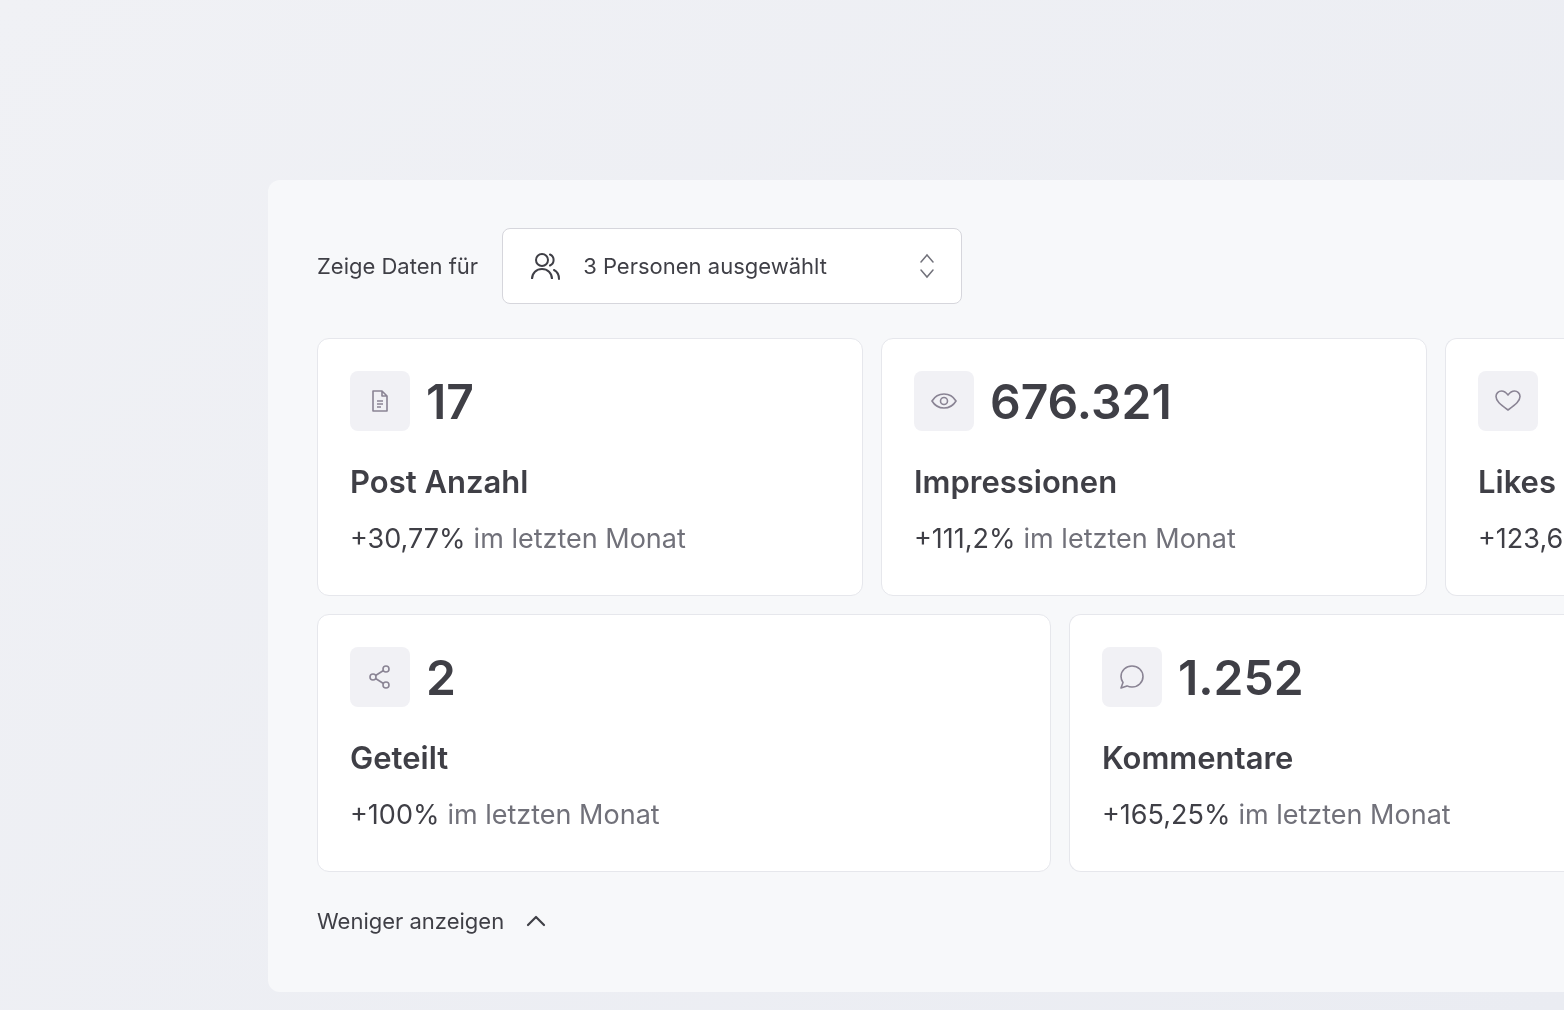 The height and width of the screenshot is (1010, 1564). I want to click on stat-value: 2, so click(441, 677).